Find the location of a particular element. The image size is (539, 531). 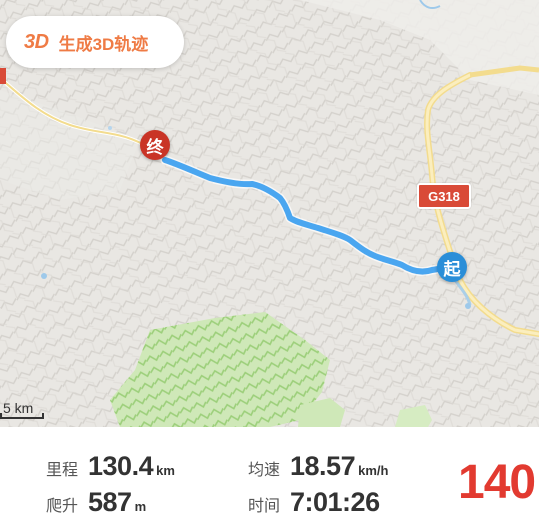

distance-label: 里程 is located at coordinates (62, 470).